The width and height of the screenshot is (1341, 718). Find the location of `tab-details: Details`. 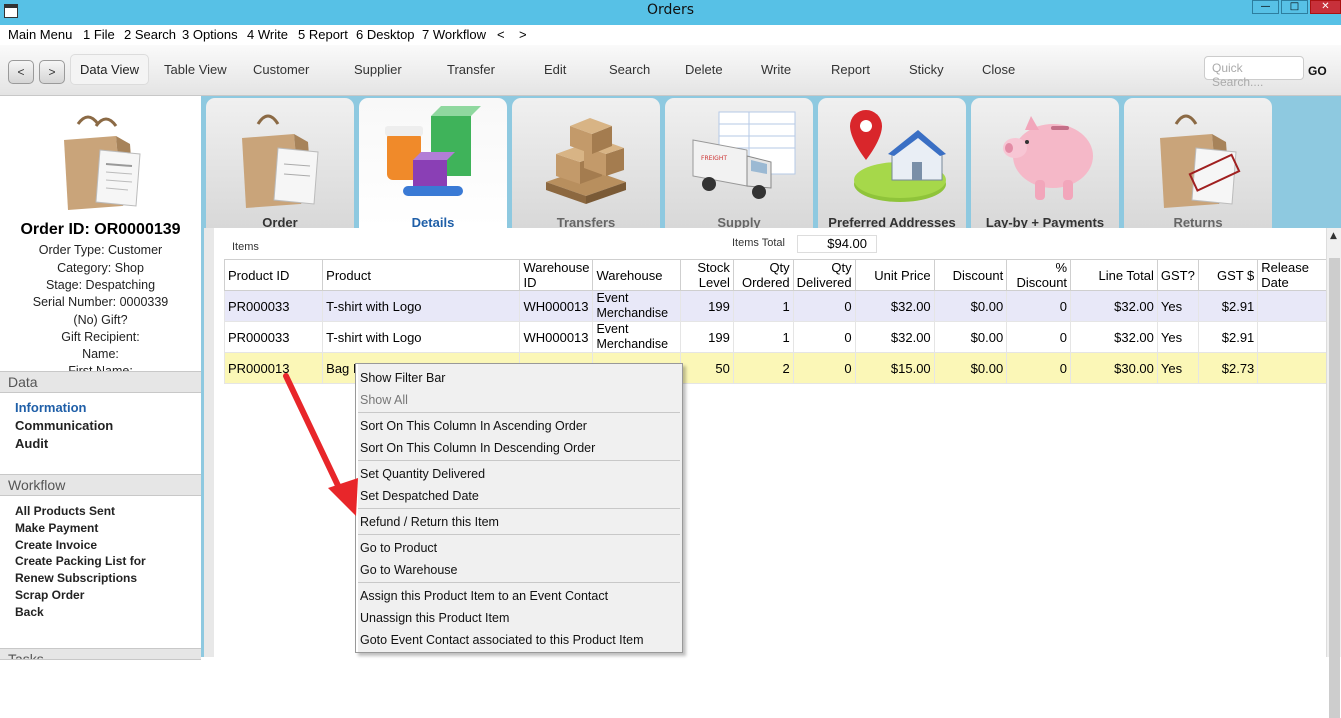

tab-details: Details is located at coordinates (433, 164).